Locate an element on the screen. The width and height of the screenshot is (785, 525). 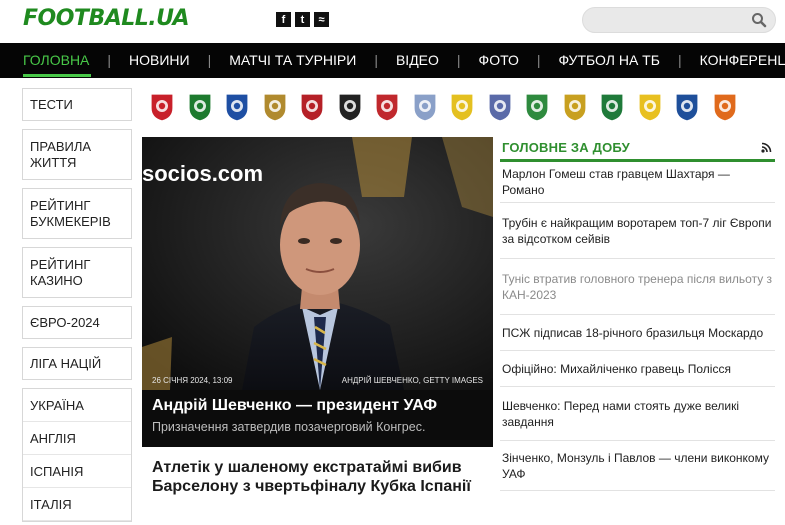
social-links: f t ≈ is located at coordinates (302, 19).